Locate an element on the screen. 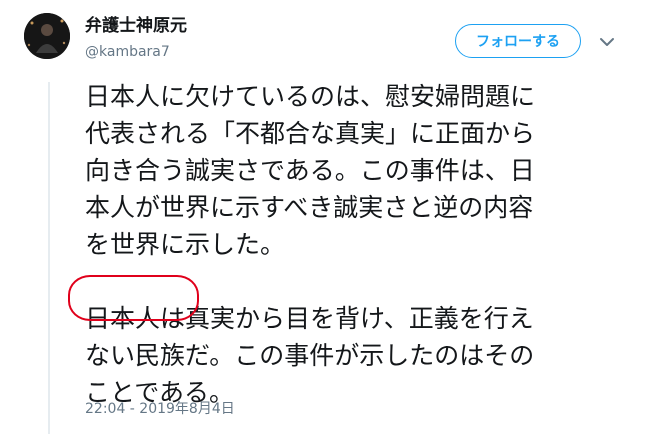 This screenshot has width=653, height=434. tweet-line: 代表される「不都合な真実」に正面から is located at coordinates (310, 133).